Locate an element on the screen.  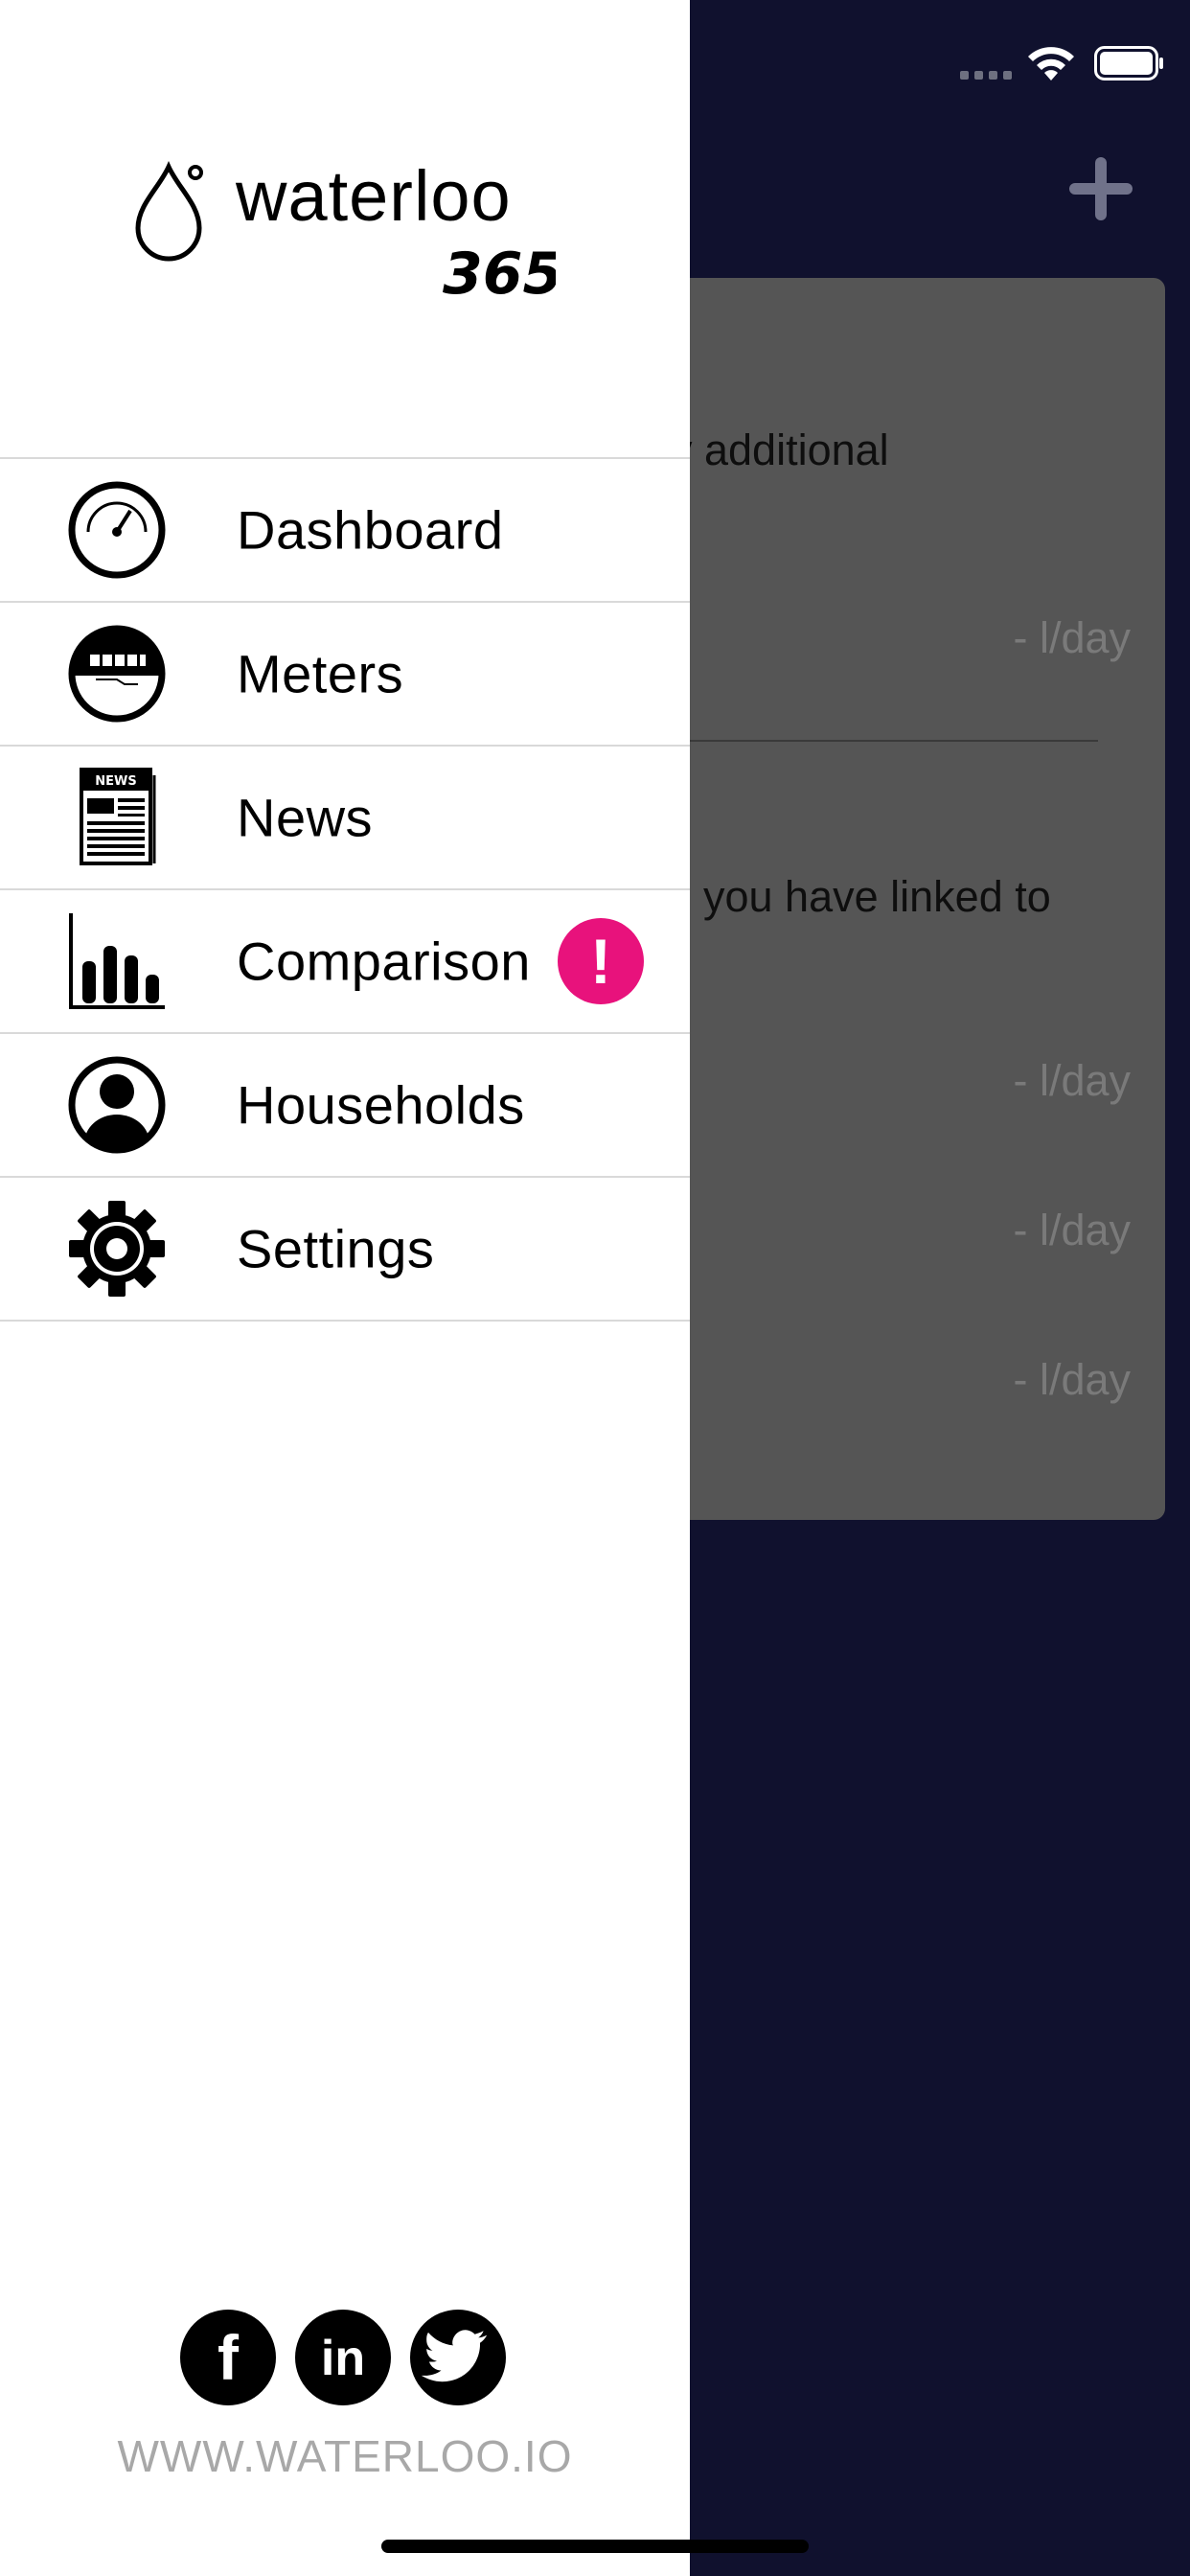
linkedin-icon: in is located at coordinates (343, 2357).